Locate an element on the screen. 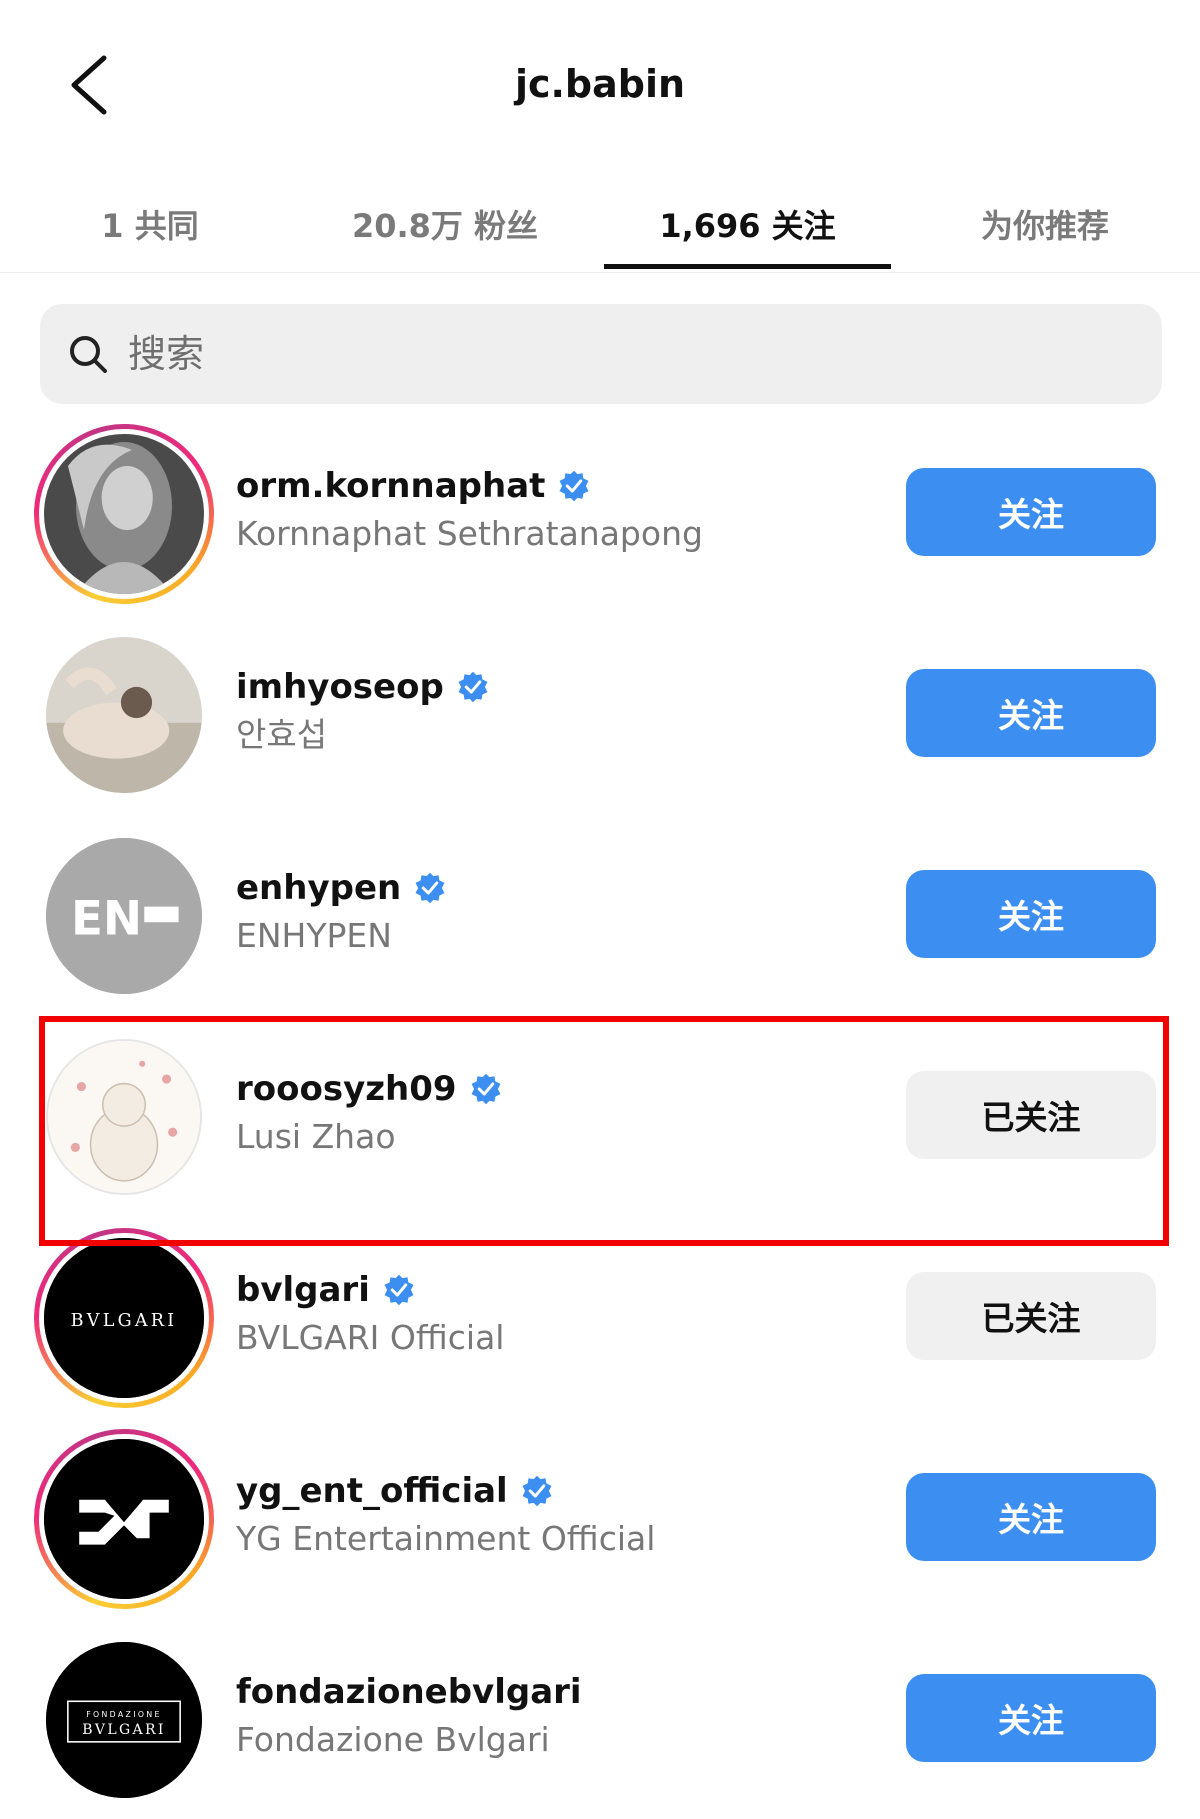  yg-logo is located at coordinates (124, 1519).